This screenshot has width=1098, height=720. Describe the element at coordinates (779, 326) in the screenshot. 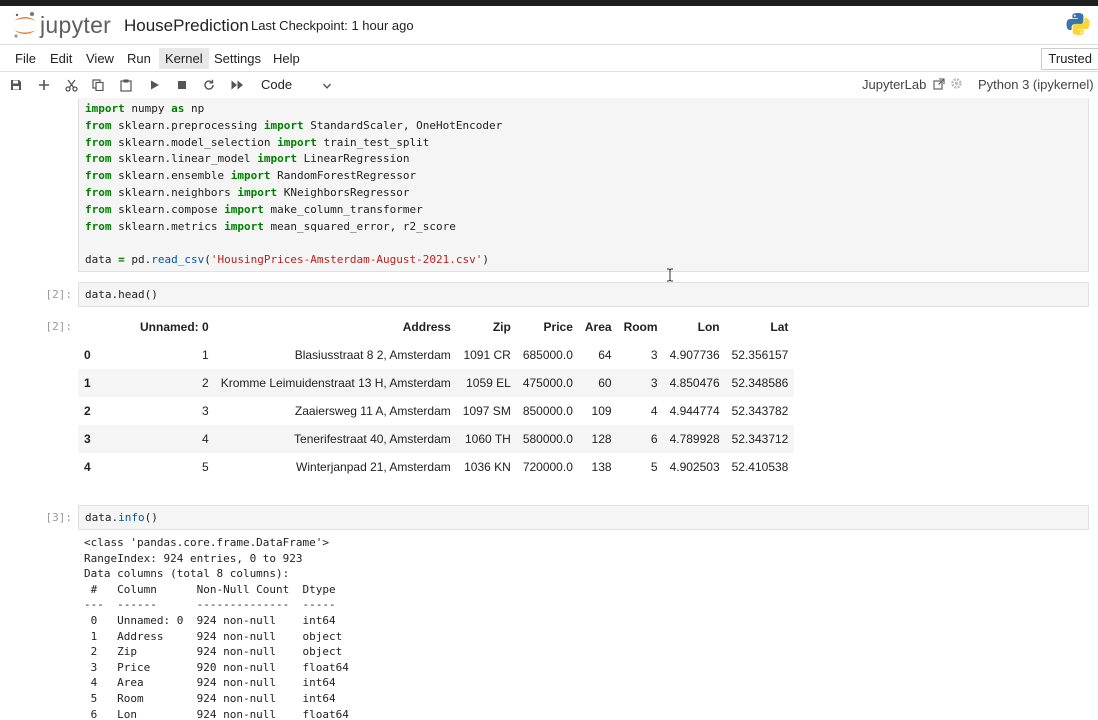

I see `column-header: Lat` at that location.